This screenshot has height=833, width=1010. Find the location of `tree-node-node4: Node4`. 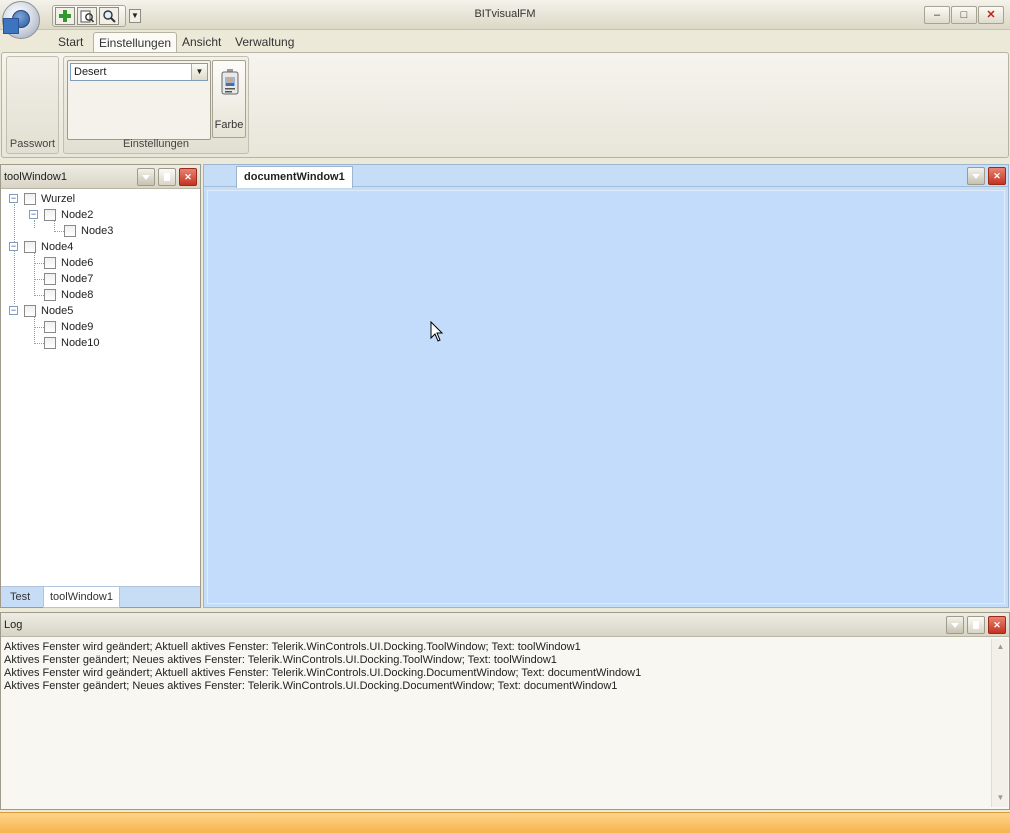

tree-node-node4: Node4 is located at coordinates (48, 247).